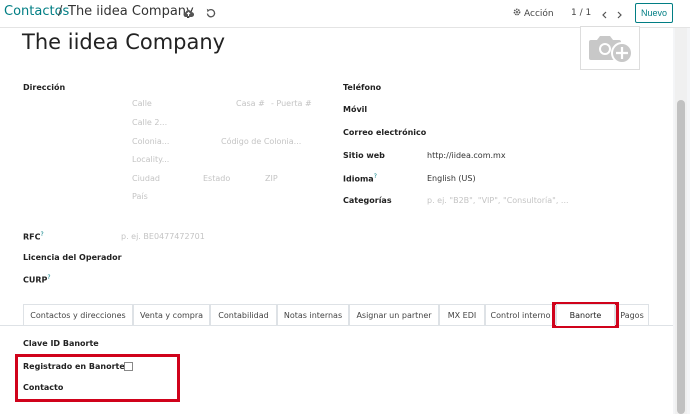 The image size is (690, 414). Describe the element at coordinates (188, 13) in the screenshot. I see `cloud-upload-icon` at that location.